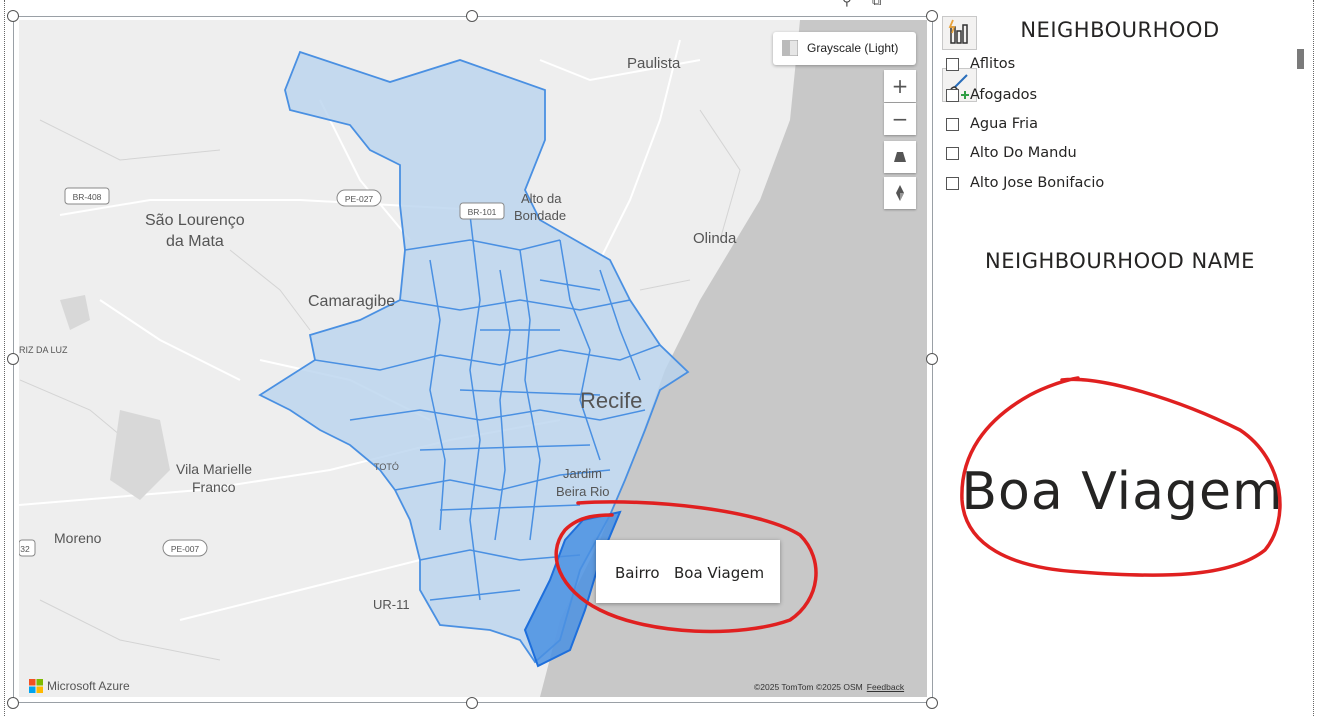 The height and width of the screenshot is (716, 1332). Describe the element at coordinates (932, 16) in the screenshot. I see `resize-handle-top-right` at that location.